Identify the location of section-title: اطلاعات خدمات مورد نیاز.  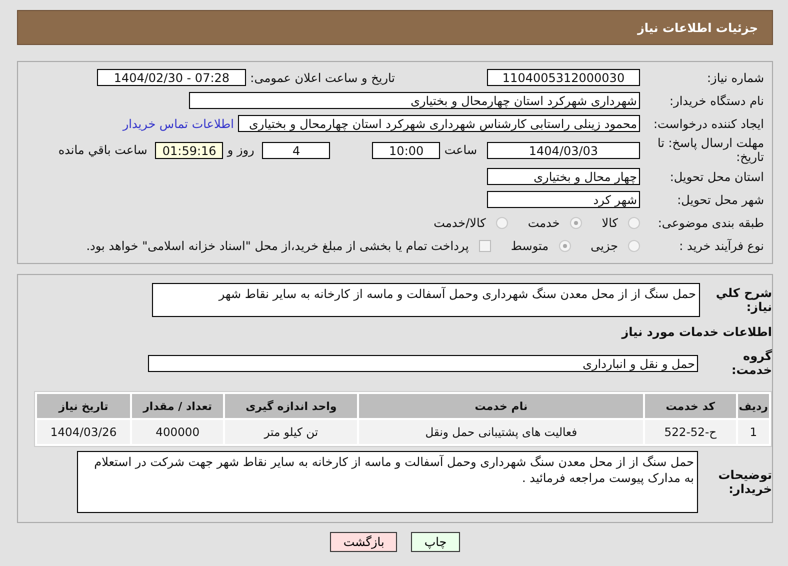
(696, 332).